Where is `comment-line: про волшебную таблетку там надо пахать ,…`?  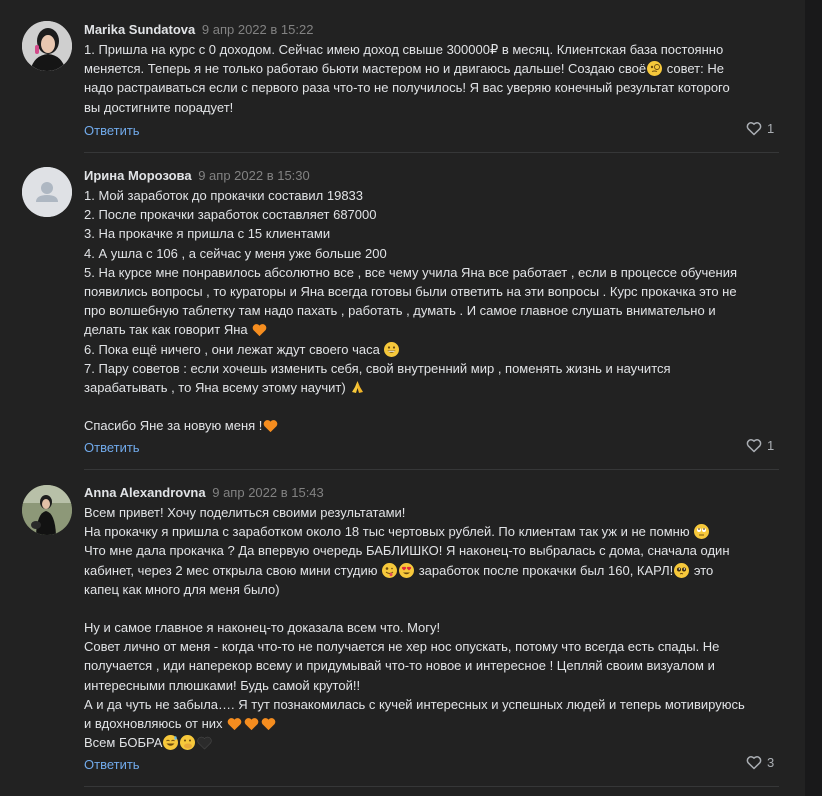 comment-line: про волшебную таблетку там надо пахать ,… is located at coordinates (400, 311).